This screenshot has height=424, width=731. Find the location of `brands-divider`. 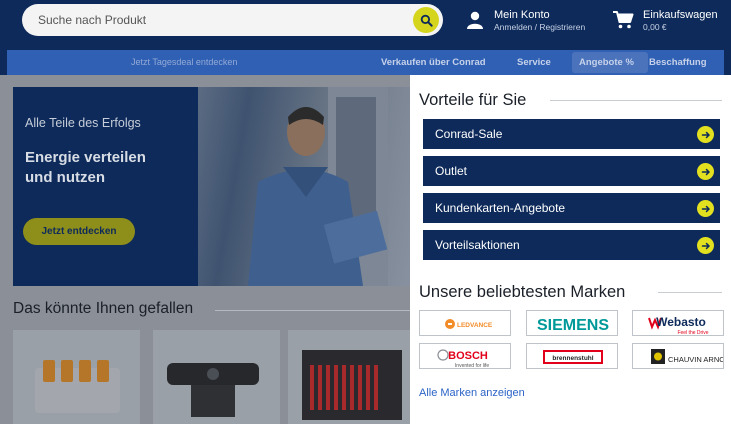

brands-divider is located at coordinates (690, 292).